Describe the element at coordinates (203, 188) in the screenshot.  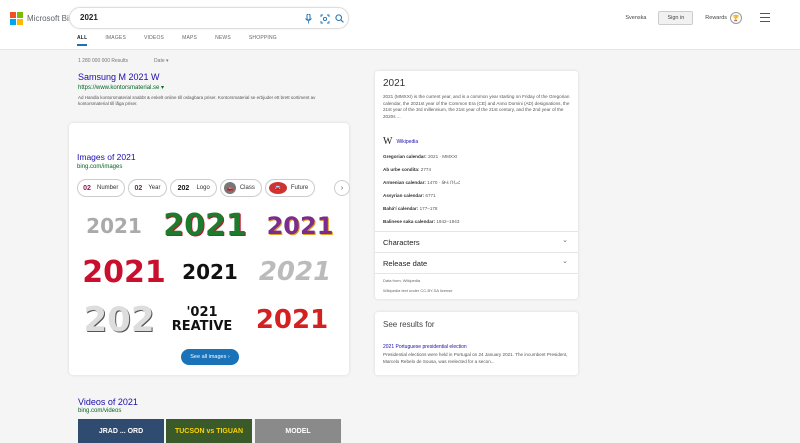
I see `chip-label: Logo` at that location.